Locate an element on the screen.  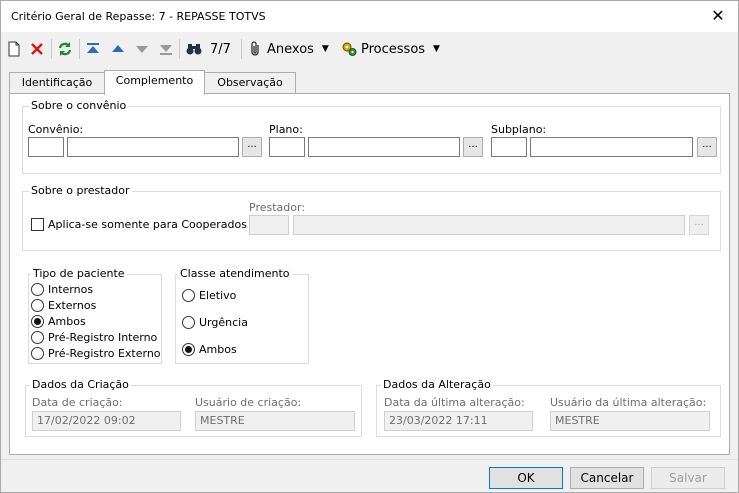
radio-internos is located at coordinates (37, 289).